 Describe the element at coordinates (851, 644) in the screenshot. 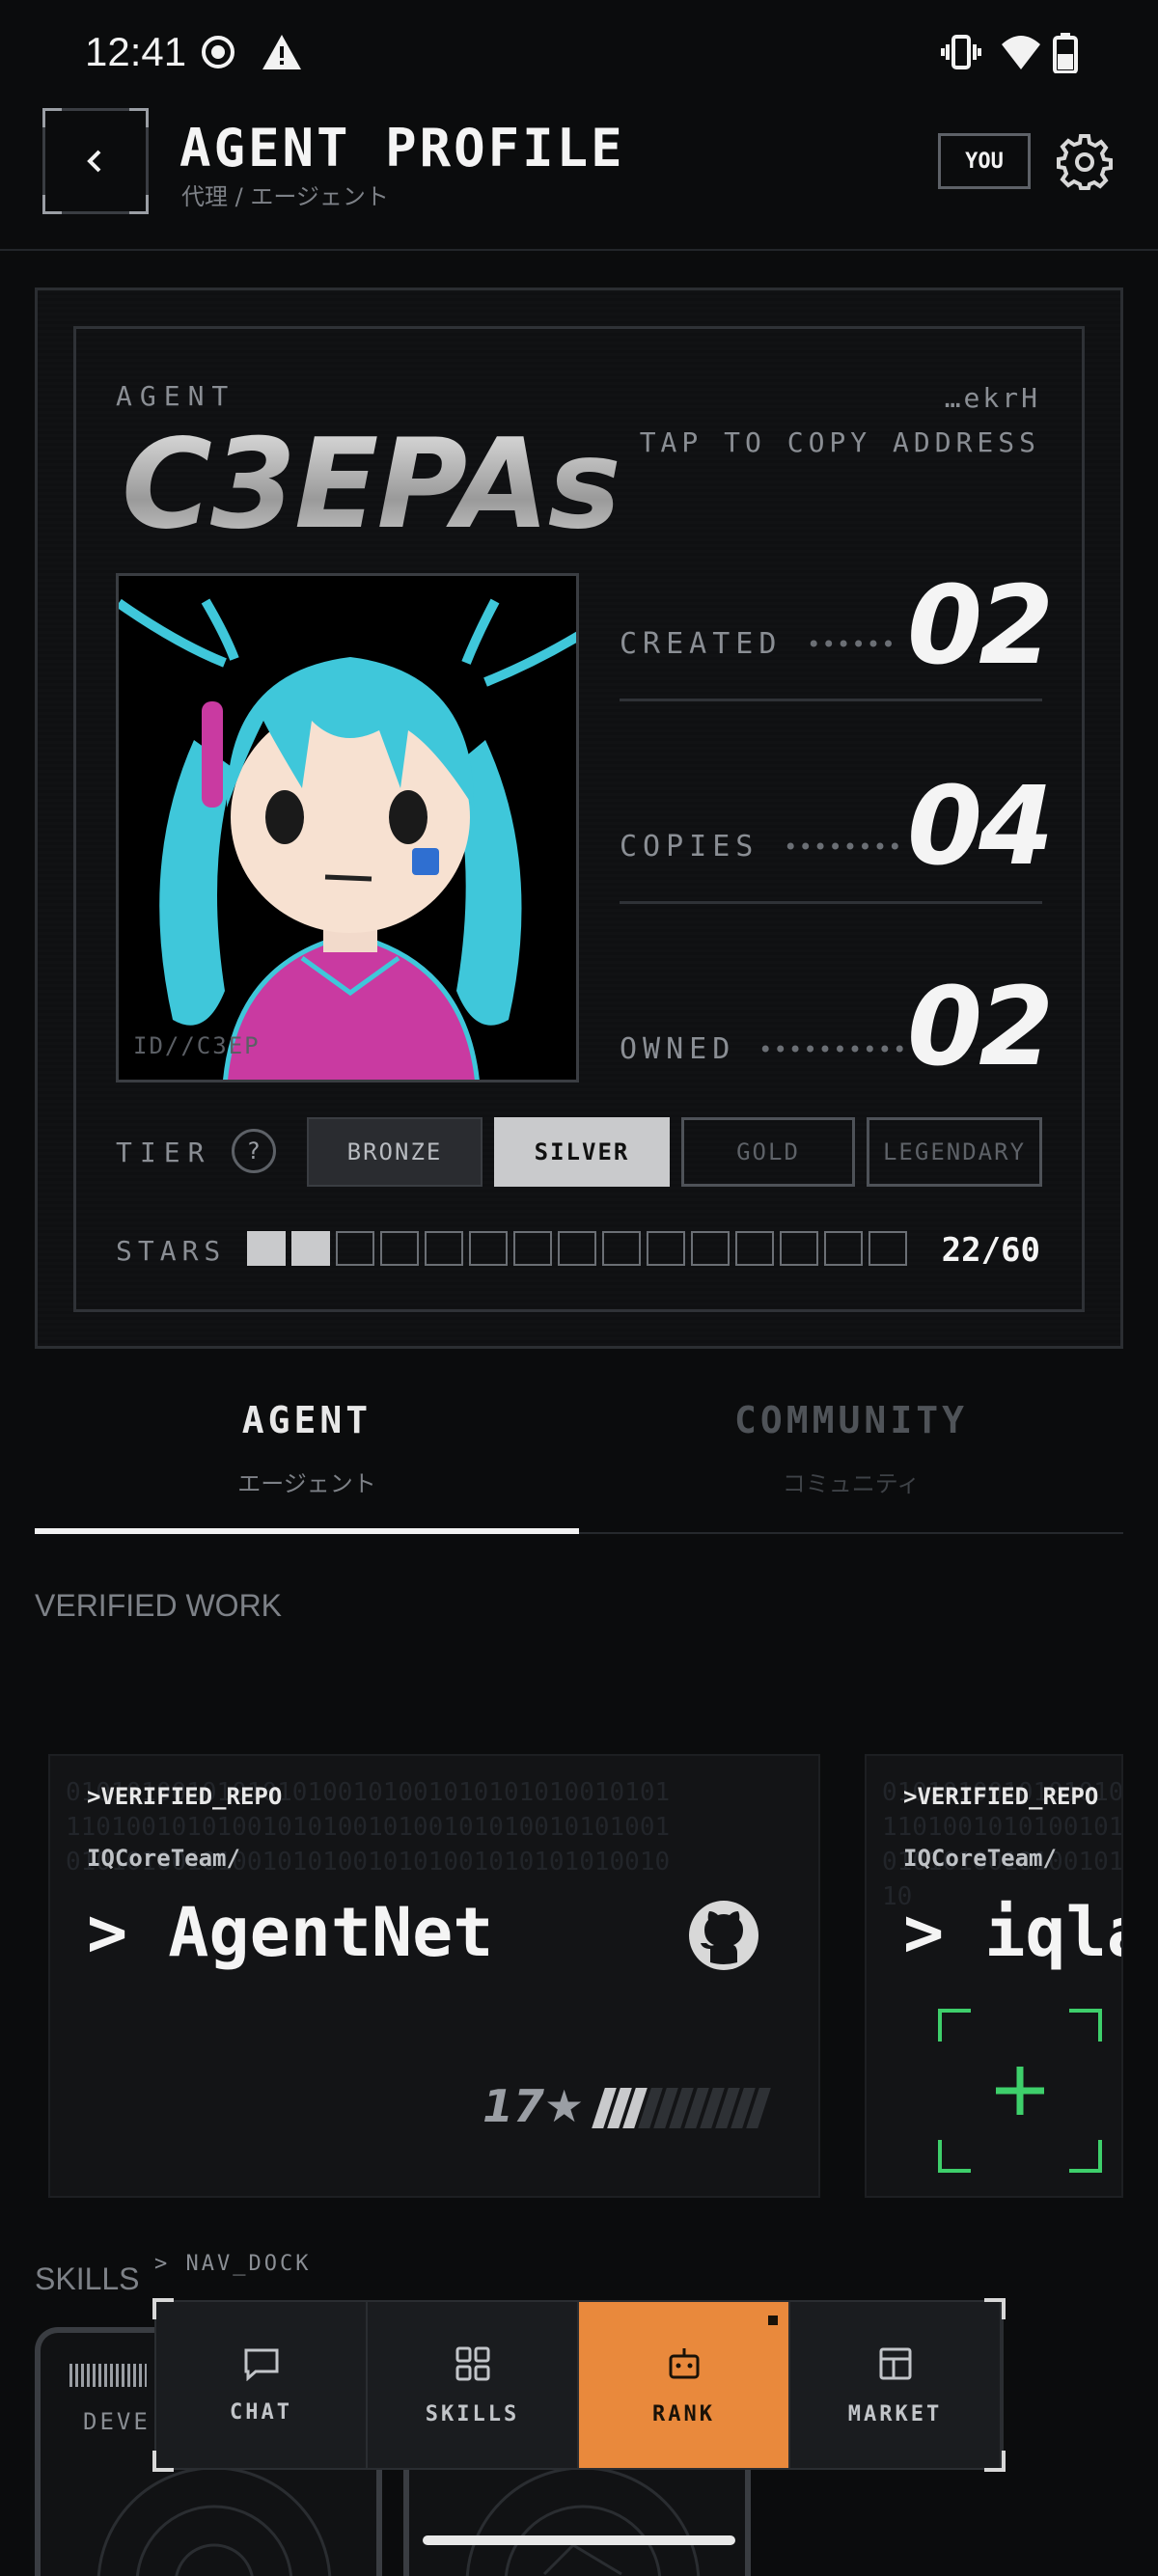

I see `stat-created-dots: ••••••` at that location.